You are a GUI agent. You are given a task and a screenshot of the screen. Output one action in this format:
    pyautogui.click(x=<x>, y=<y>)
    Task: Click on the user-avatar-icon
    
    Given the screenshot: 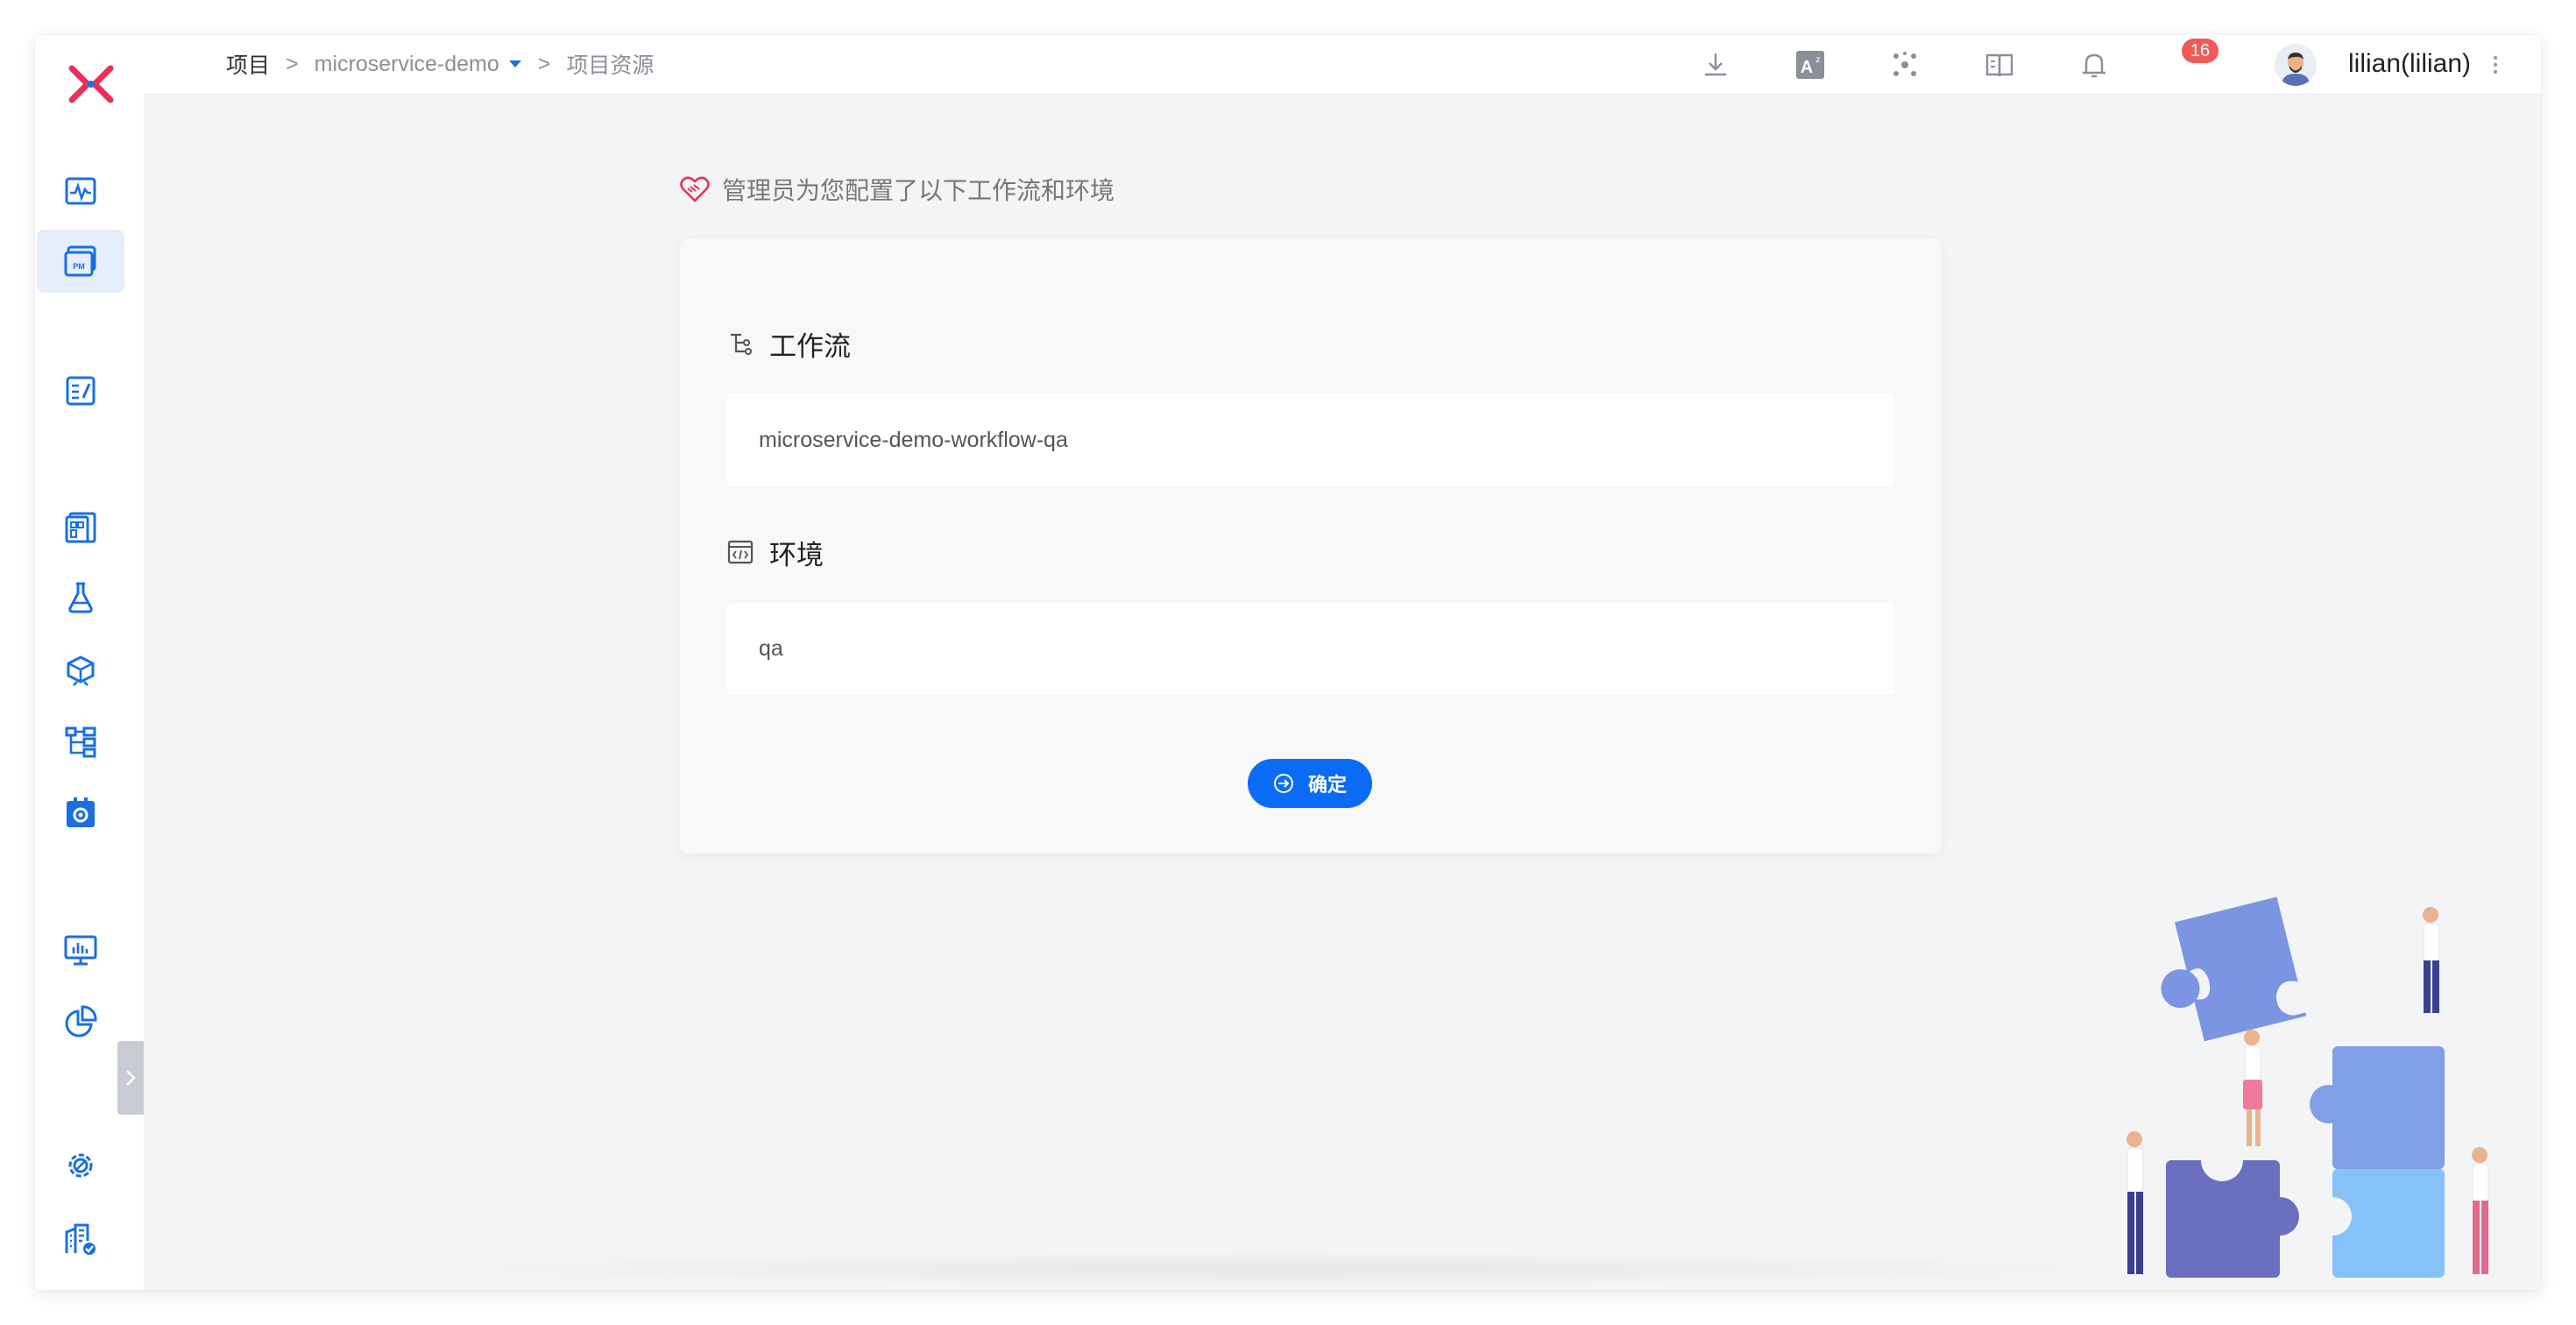 What is the action you would take?
    pyautogui.click(x=2296, y=65)
    